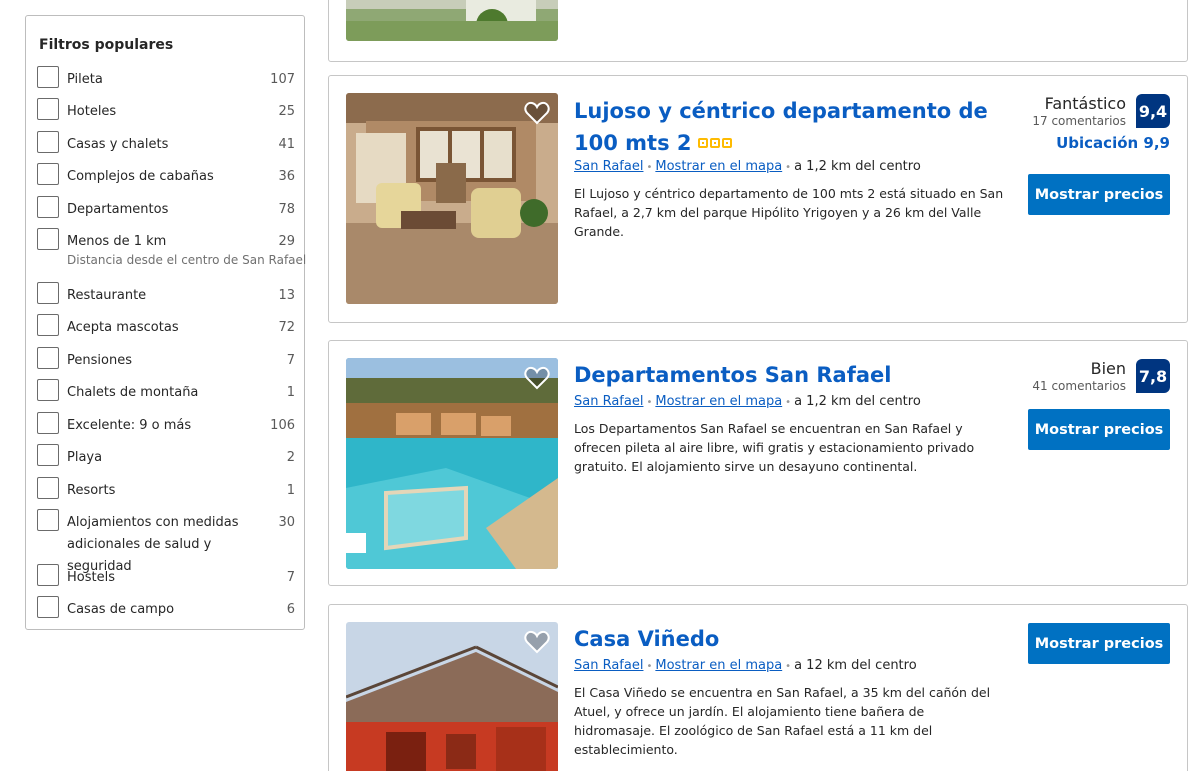 The height and width of the screenshot is (771, 1200). What do you see at coordinates (91, 490) in the screenshot?
I see `filter-label: Resorts` at bounding box center [91, 490].